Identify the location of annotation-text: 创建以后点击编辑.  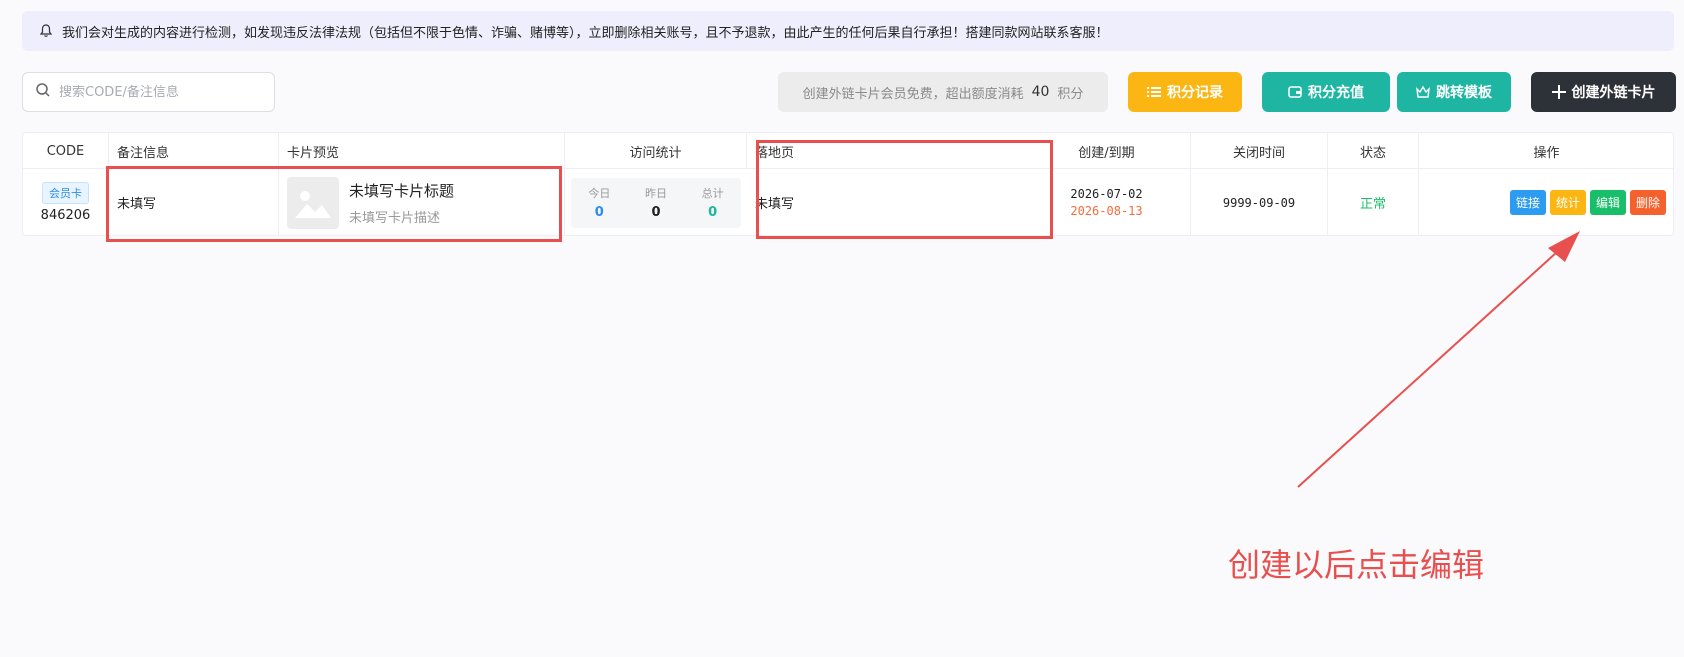
(1356, 565).